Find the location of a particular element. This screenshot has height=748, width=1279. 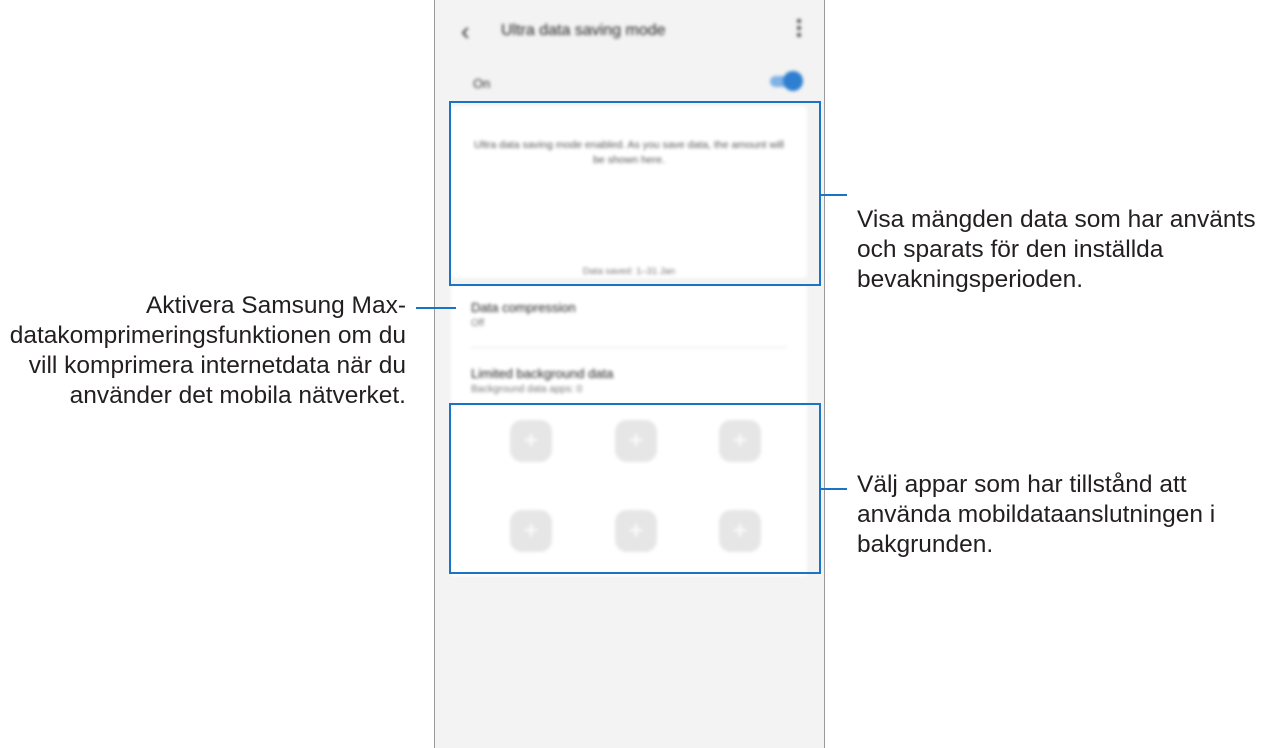

leader-line-apps is located at coordinates (834, 489).